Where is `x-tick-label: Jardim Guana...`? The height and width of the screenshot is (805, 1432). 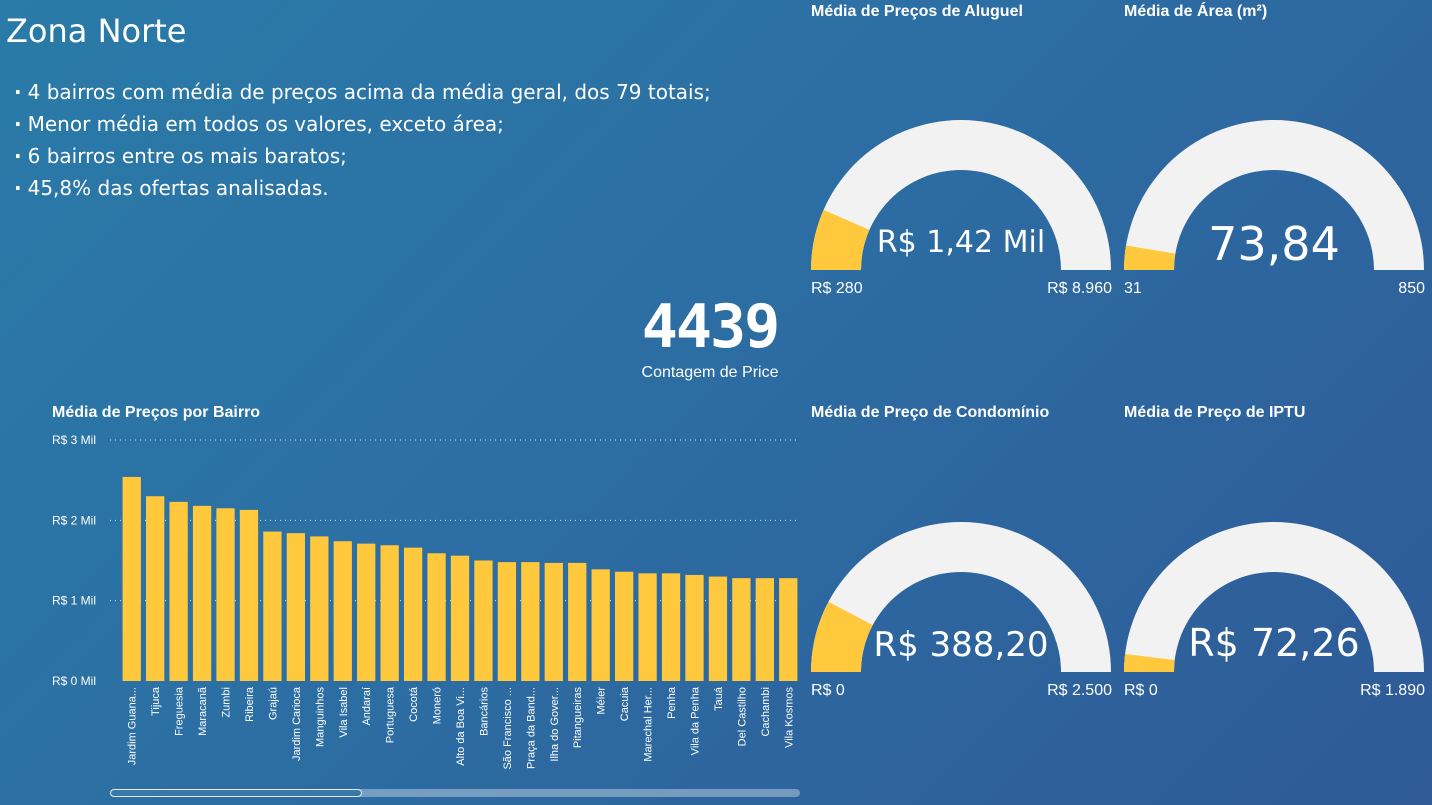 x-tick-label: Jardim Guana... is located at coordinates (133, 726).